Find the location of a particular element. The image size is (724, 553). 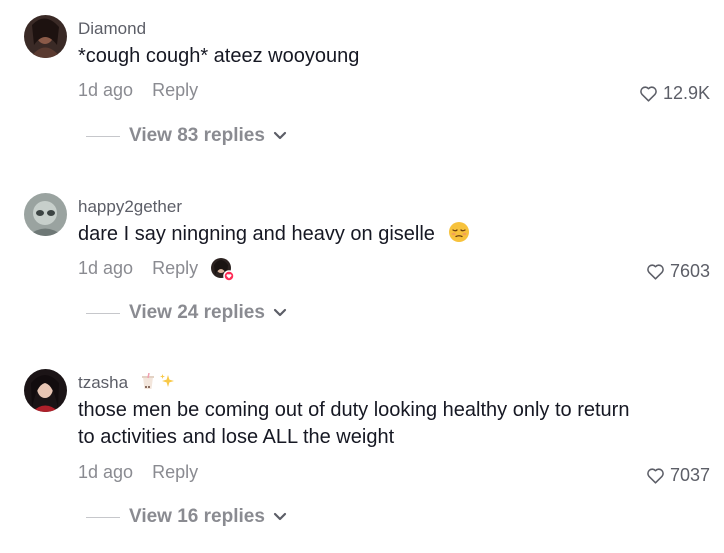

view-replies-button: View 16 replies is located at coordinates (186, 517).